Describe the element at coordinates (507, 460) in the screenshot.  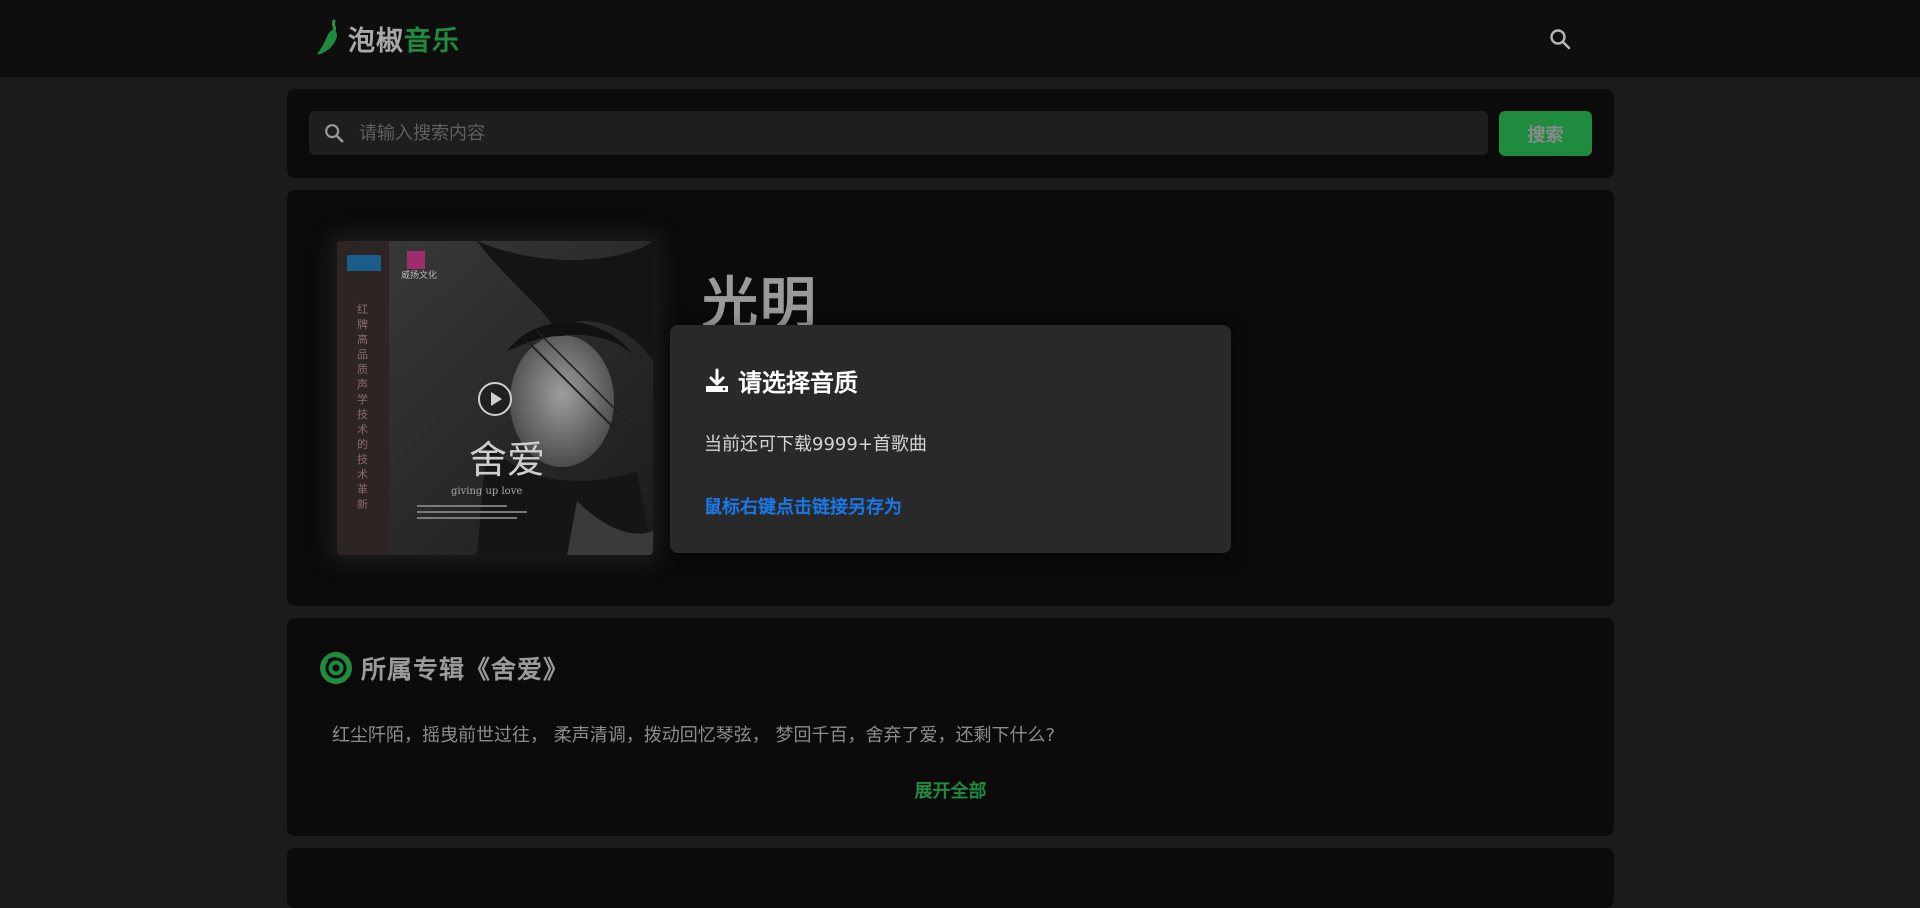
I see `cover-title-text: 舍爱` at that location.